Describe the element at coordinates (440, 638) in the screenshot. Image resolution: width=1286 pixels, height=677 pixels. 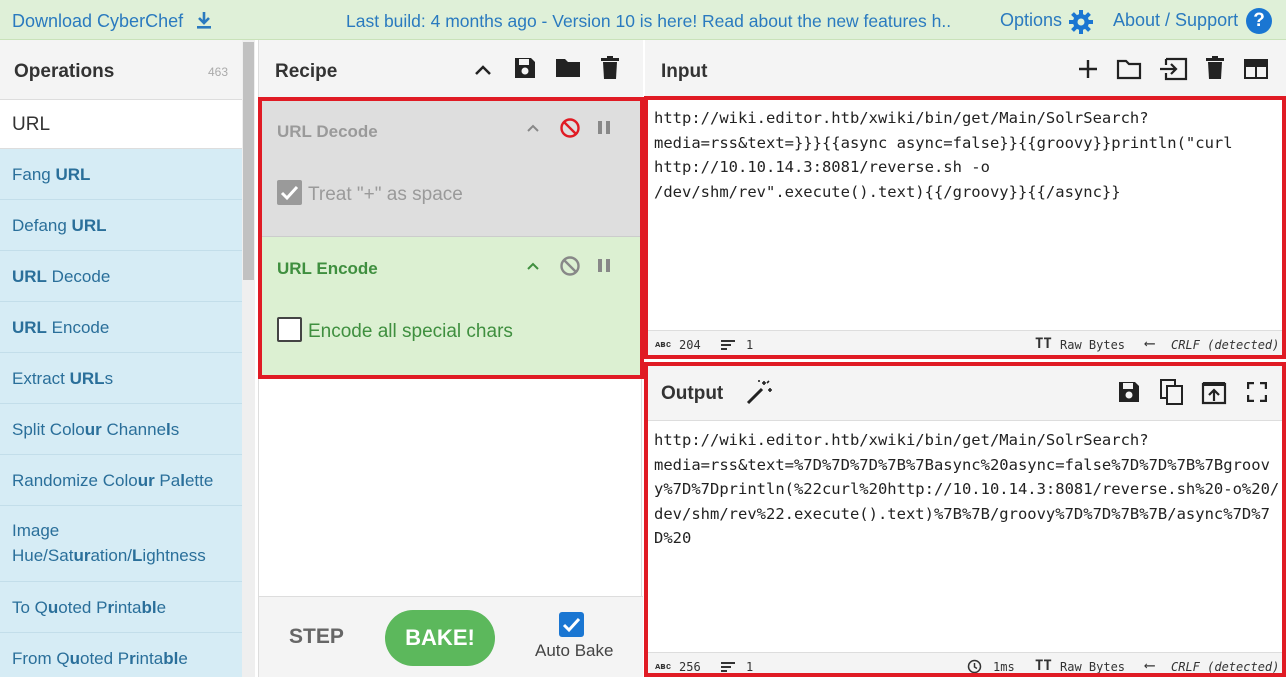
I see `bake-button: BAKE!` at that location.